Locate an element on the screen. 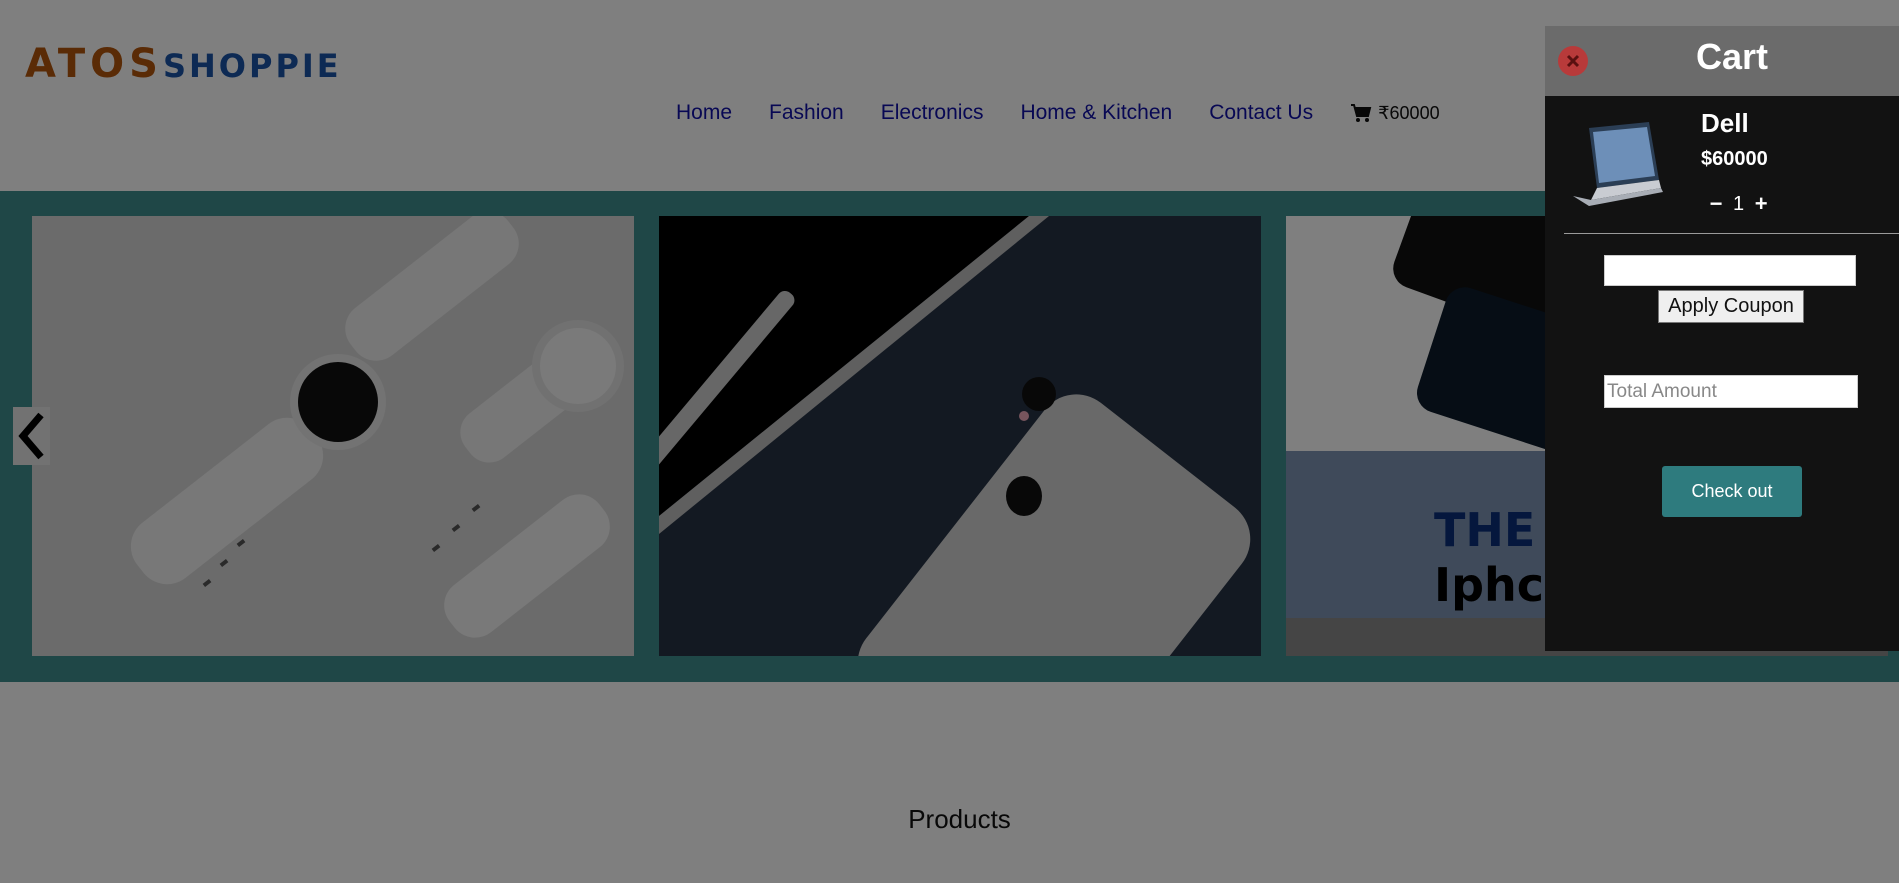  coupon-input is located at coordinates (1730, 270).